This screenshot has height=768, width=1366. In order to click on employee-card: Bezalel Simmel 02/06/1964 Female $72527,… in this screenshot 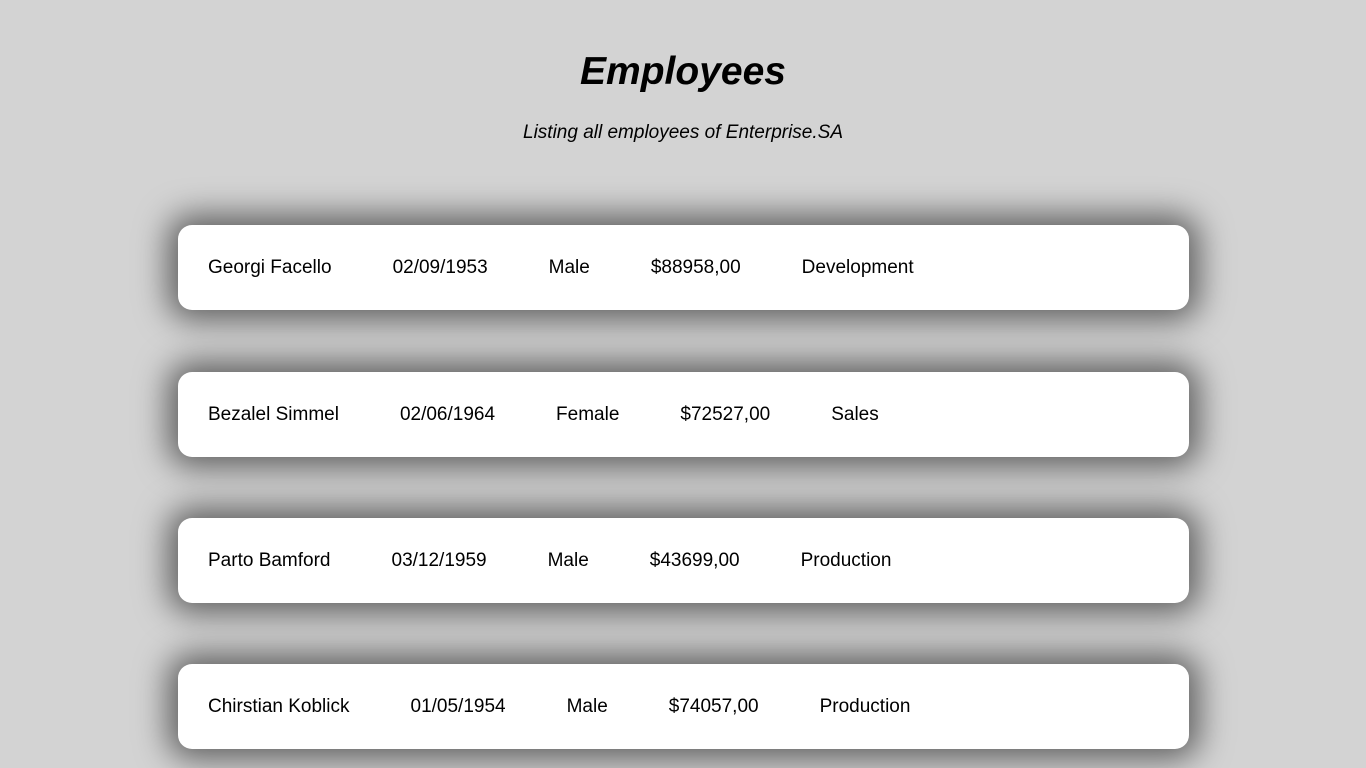, I will do `click(683, 414)`.